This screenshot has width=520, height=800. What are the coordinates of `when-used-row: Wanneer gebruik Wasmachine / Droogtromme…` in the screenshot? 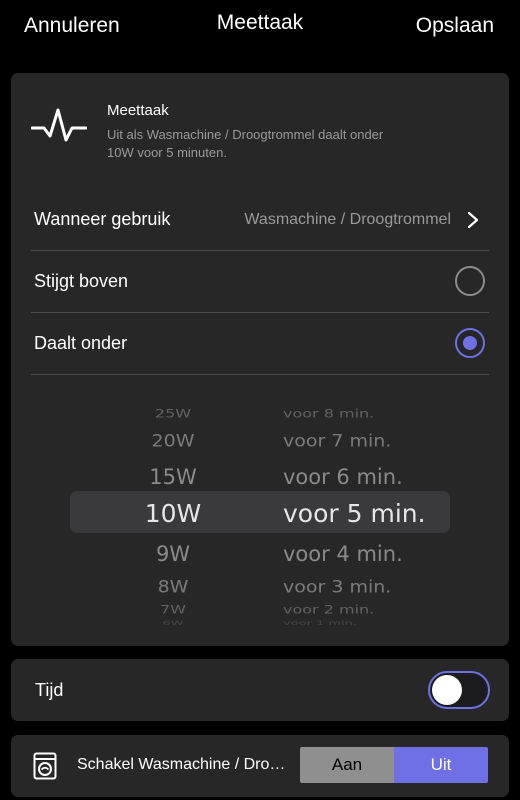 It's located at (260, 220).